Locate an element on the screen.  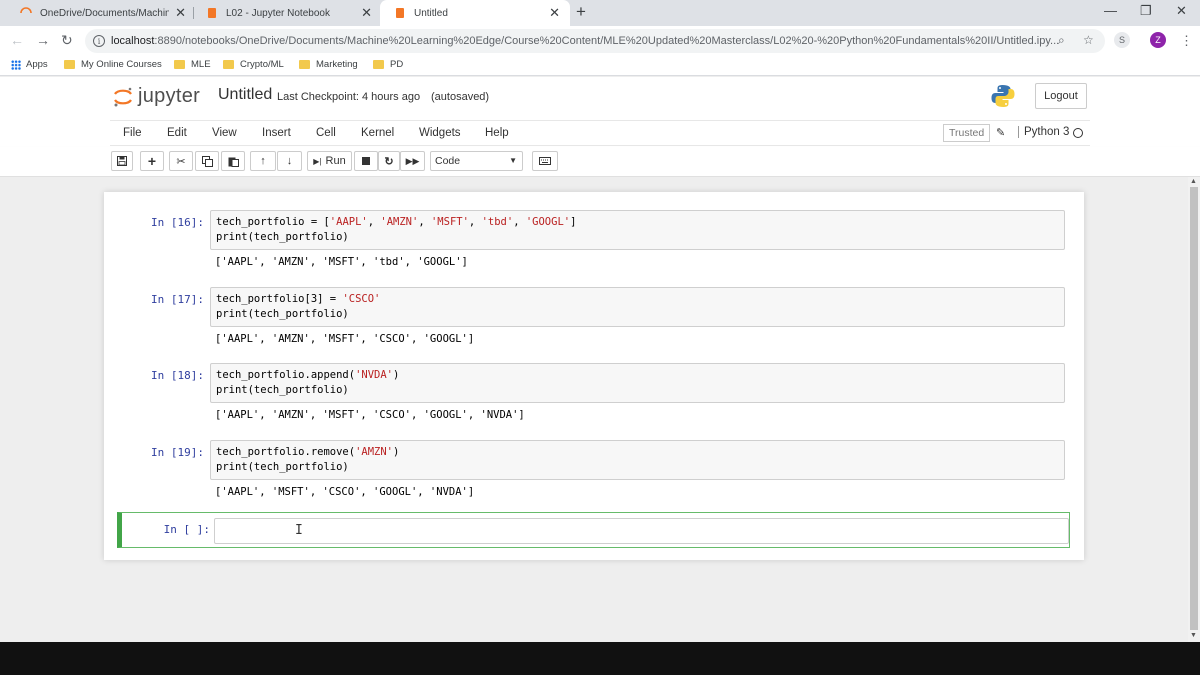
input-prompt: In [ ]: is located at coordinates (186, 529).